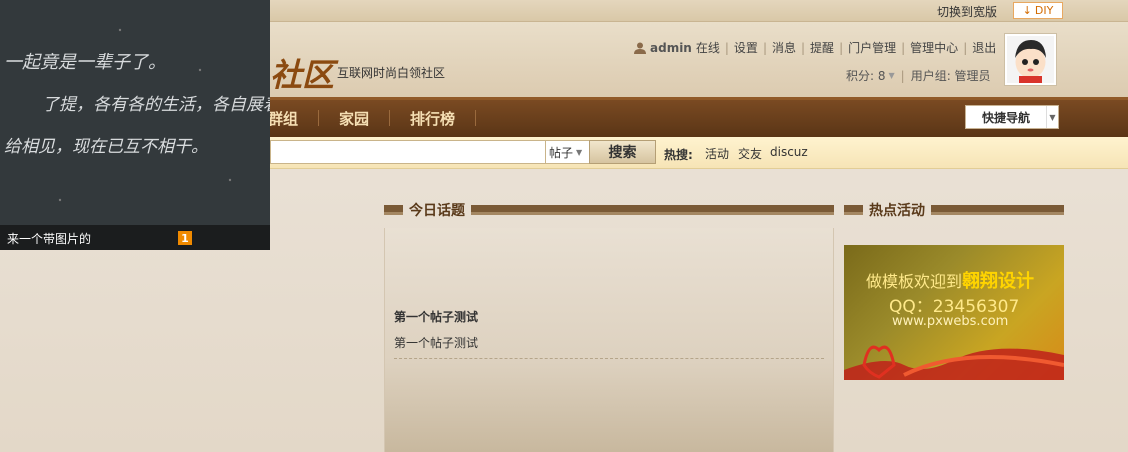 This screenshot has height=452, width=1128. Describe the element at coordinates (609, 358) in the screenshot. I see `post-divider` at that location.